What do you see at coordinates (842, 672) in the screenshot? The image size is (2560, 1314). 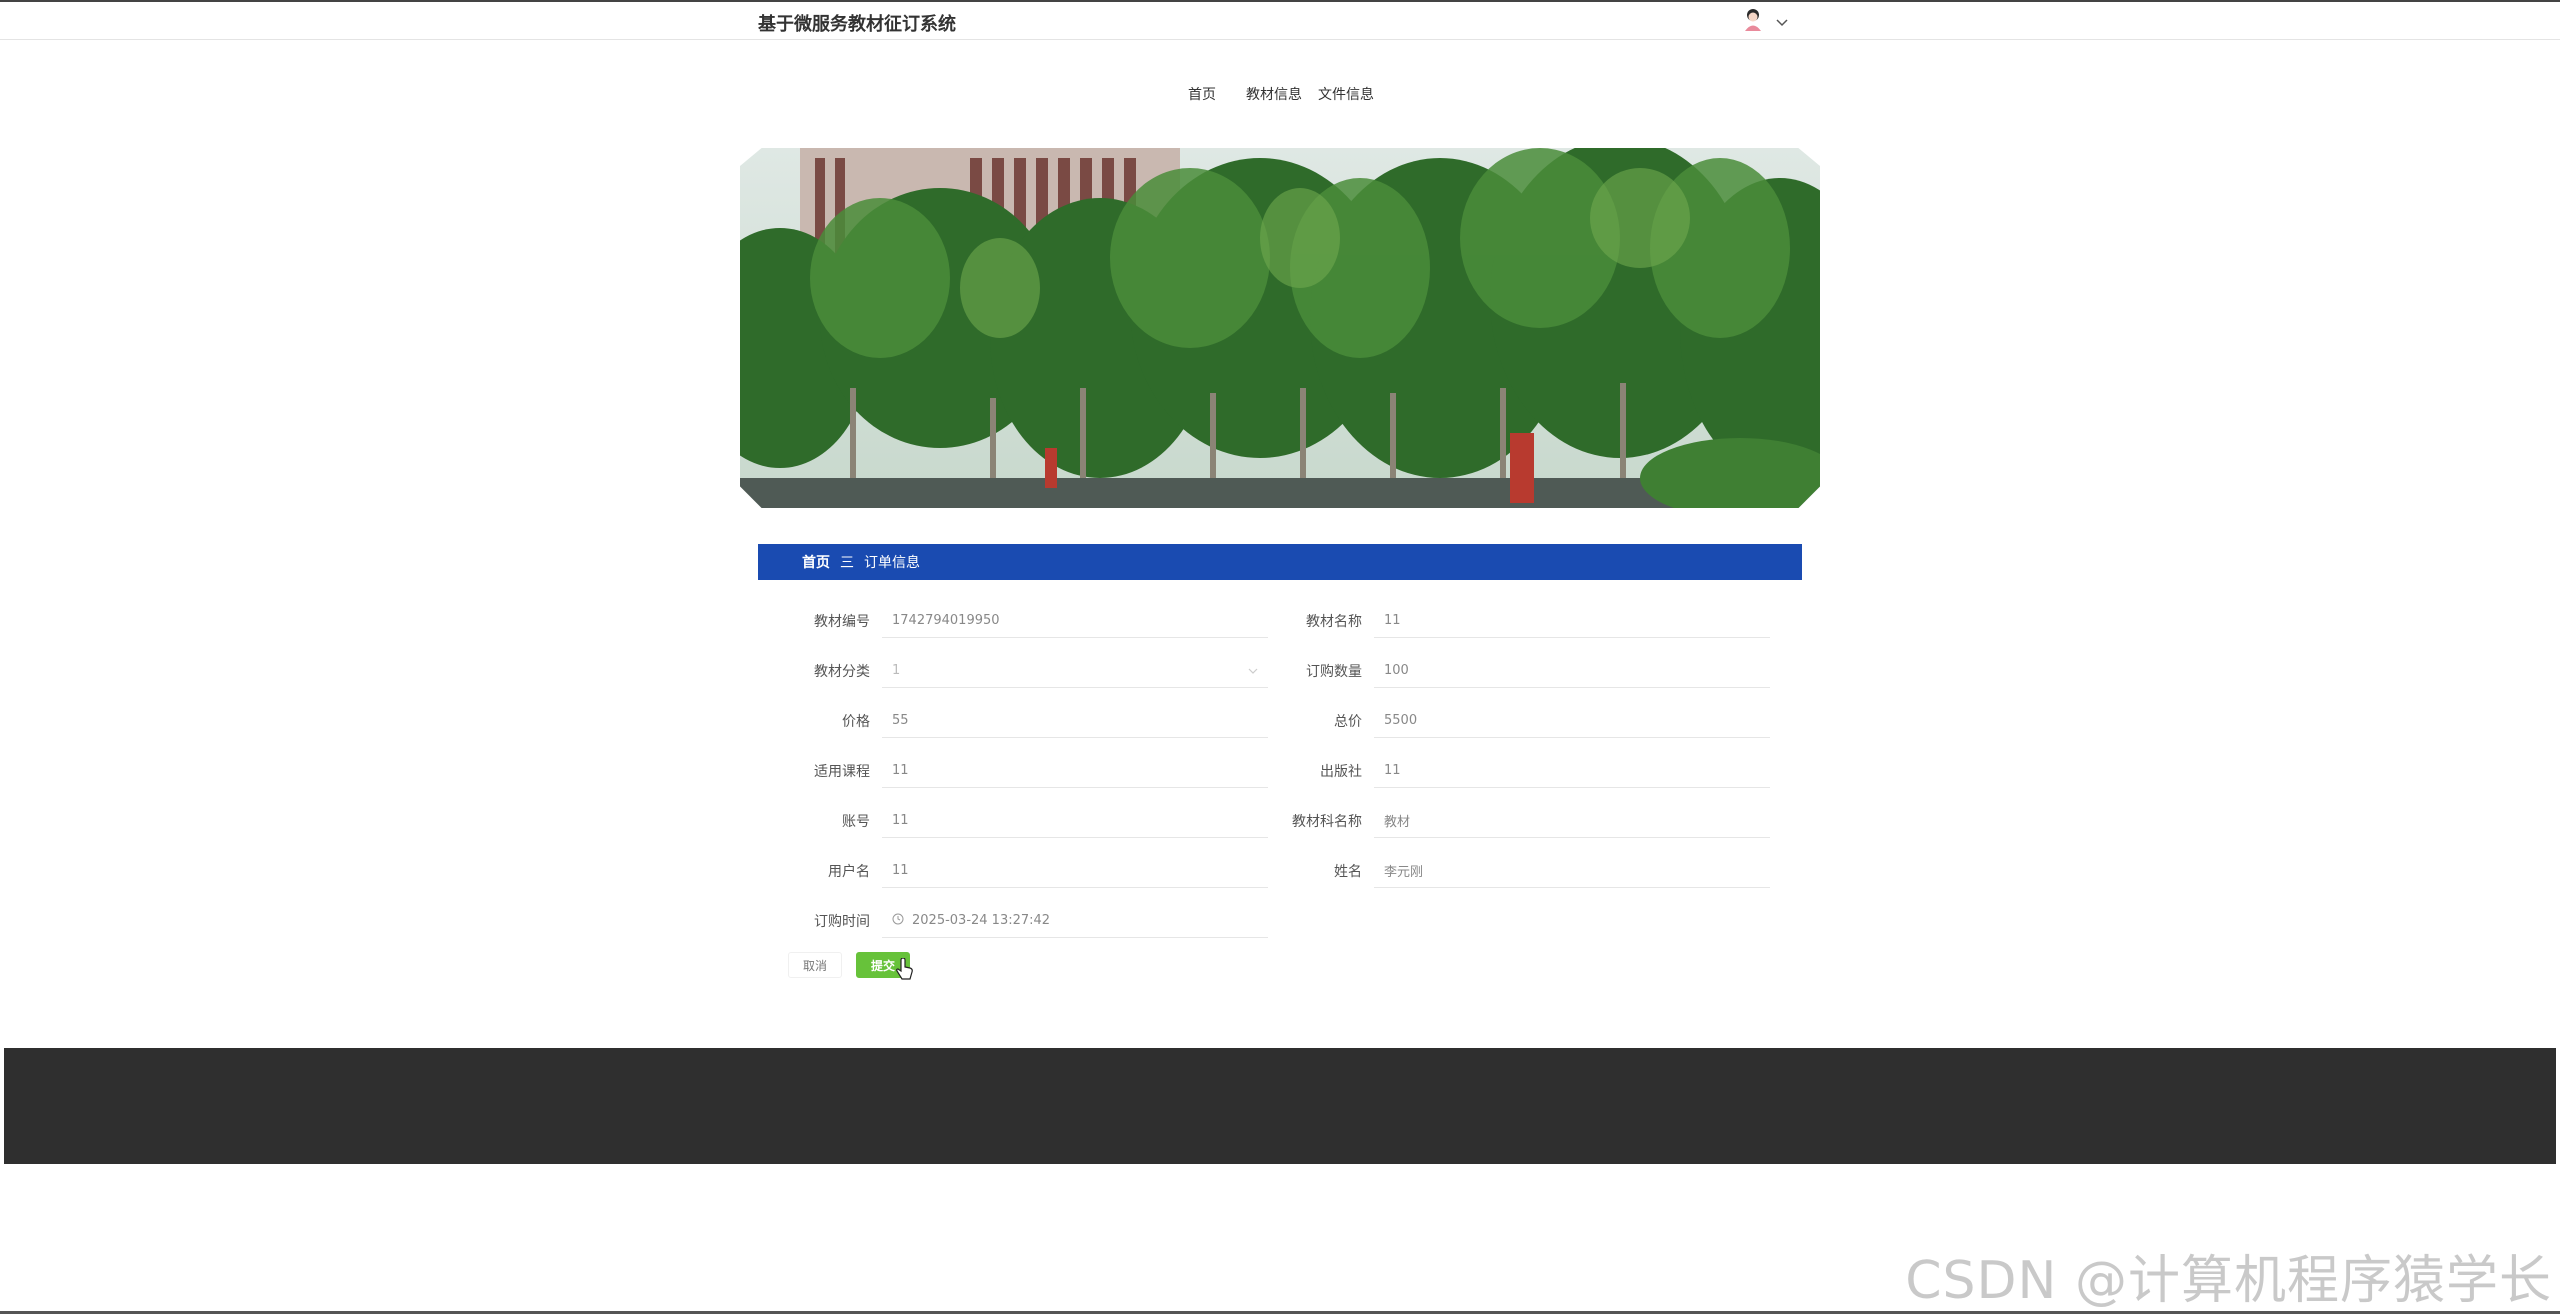 I see `field-label: 教材分类` at bounding box center [842, 672].